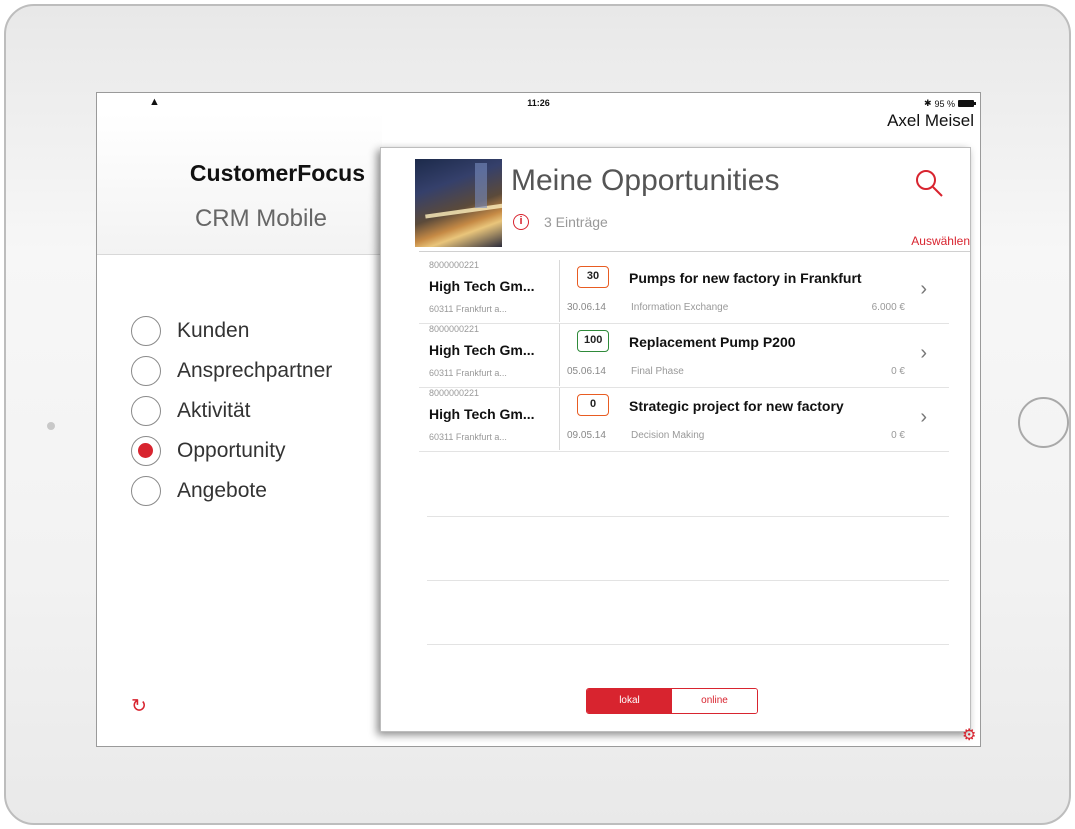 The height and width of the screenshot is (829, 1075). I want to click on refresh-icon: ↻, so click(141, 707).